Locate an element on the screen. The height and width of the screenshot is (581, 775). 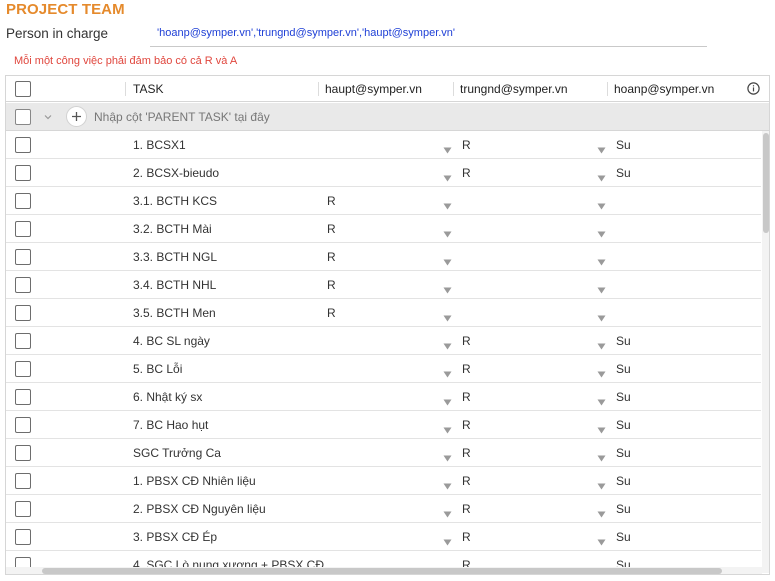
horizontal-scroll-thumb is located at coordinates (382, 571).